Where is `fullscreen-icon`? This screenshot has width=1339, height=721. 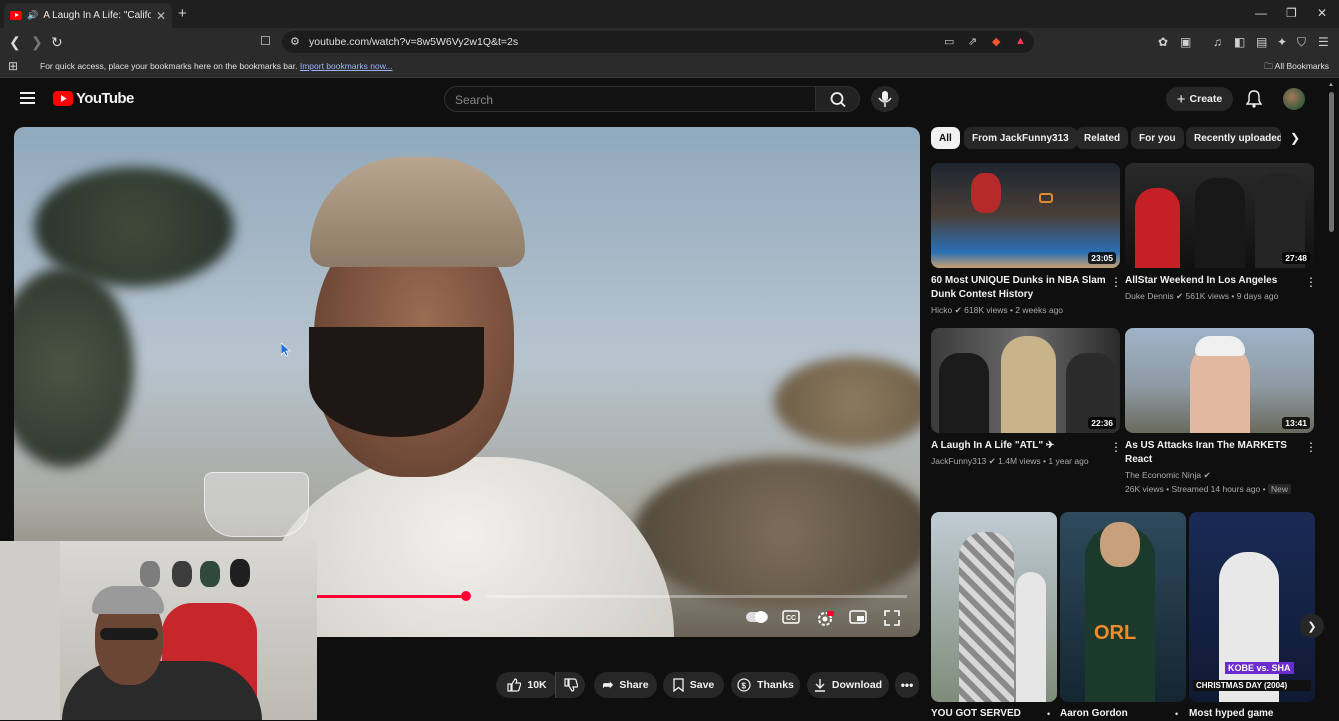 fullscreen-icon is located at coordinates (892, 619).